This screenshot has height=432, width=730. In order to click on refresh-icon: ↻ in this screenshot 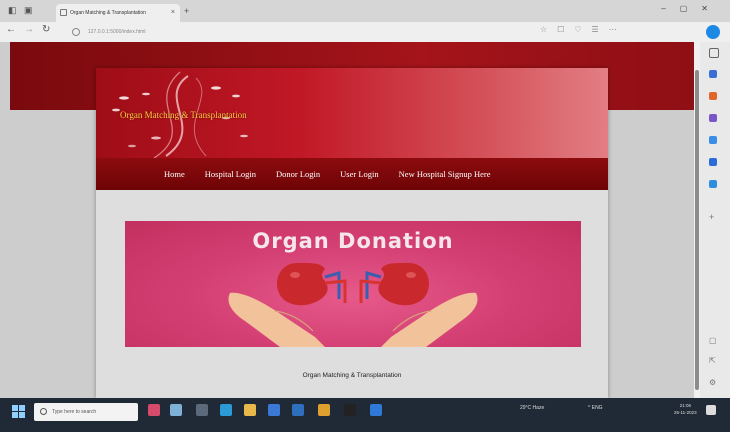, I will do `click(46, 29)`.